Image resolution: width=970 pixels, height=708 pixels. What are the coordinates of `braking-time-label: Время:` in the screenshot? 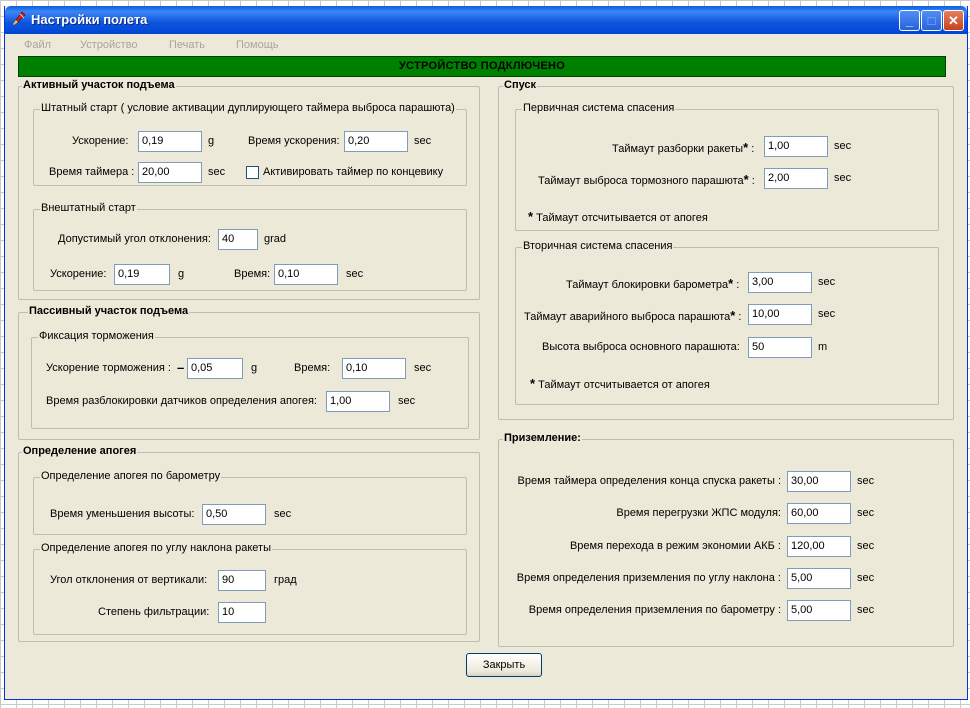 It's located at (312, 368).